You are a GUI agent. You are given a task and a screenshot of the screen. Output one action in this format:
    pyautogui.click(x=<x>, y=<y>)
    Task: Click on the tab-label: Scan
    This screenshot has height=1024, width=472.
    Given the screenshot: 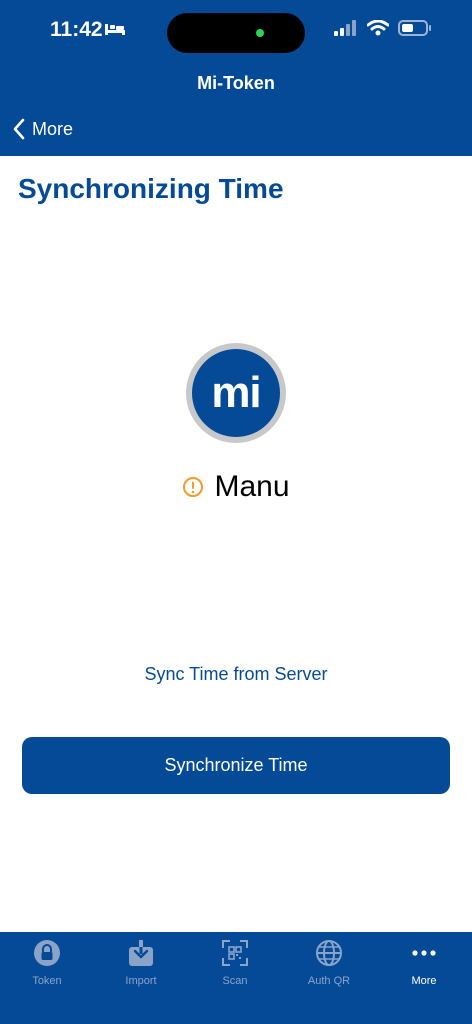 What is the action you would take?
    pyautogui.click(x=235, y=981)
    